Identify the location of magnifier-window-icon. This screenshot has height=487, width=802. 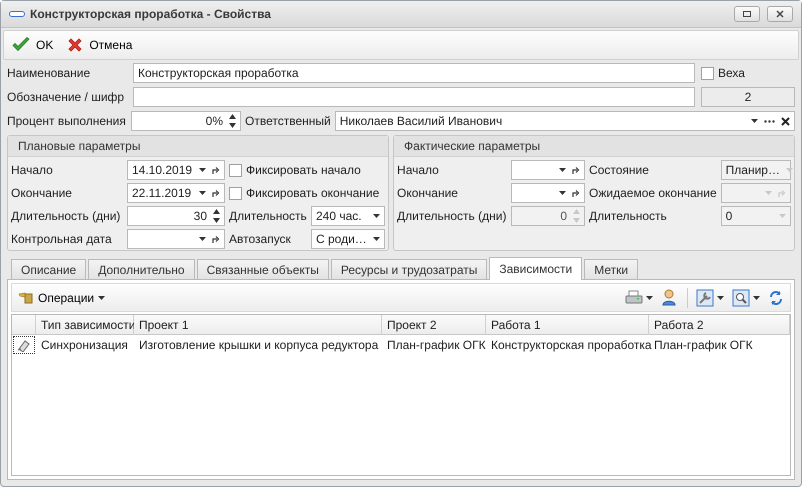
(741, 297).